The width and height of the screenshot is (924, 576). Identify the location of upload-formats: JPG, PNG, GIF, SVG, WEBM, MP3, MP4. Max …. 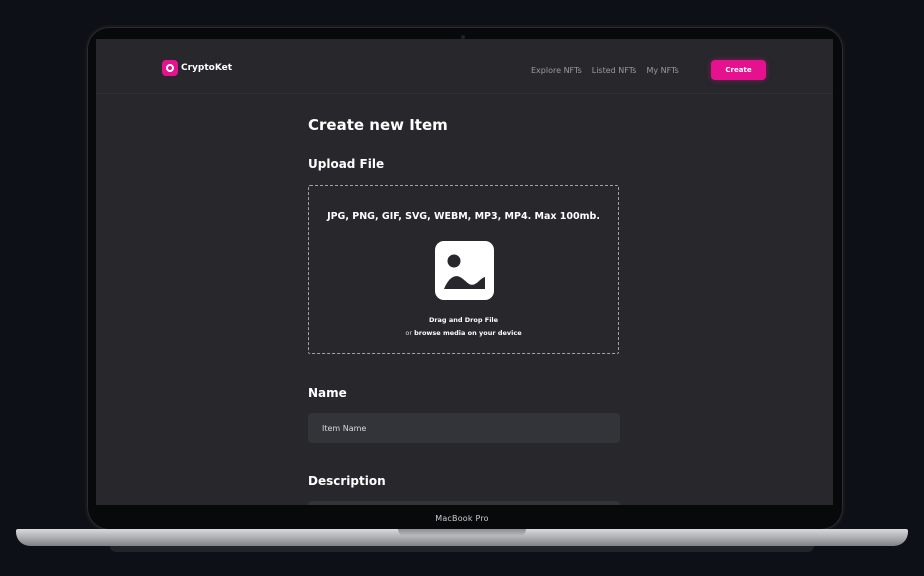
(463, 216).